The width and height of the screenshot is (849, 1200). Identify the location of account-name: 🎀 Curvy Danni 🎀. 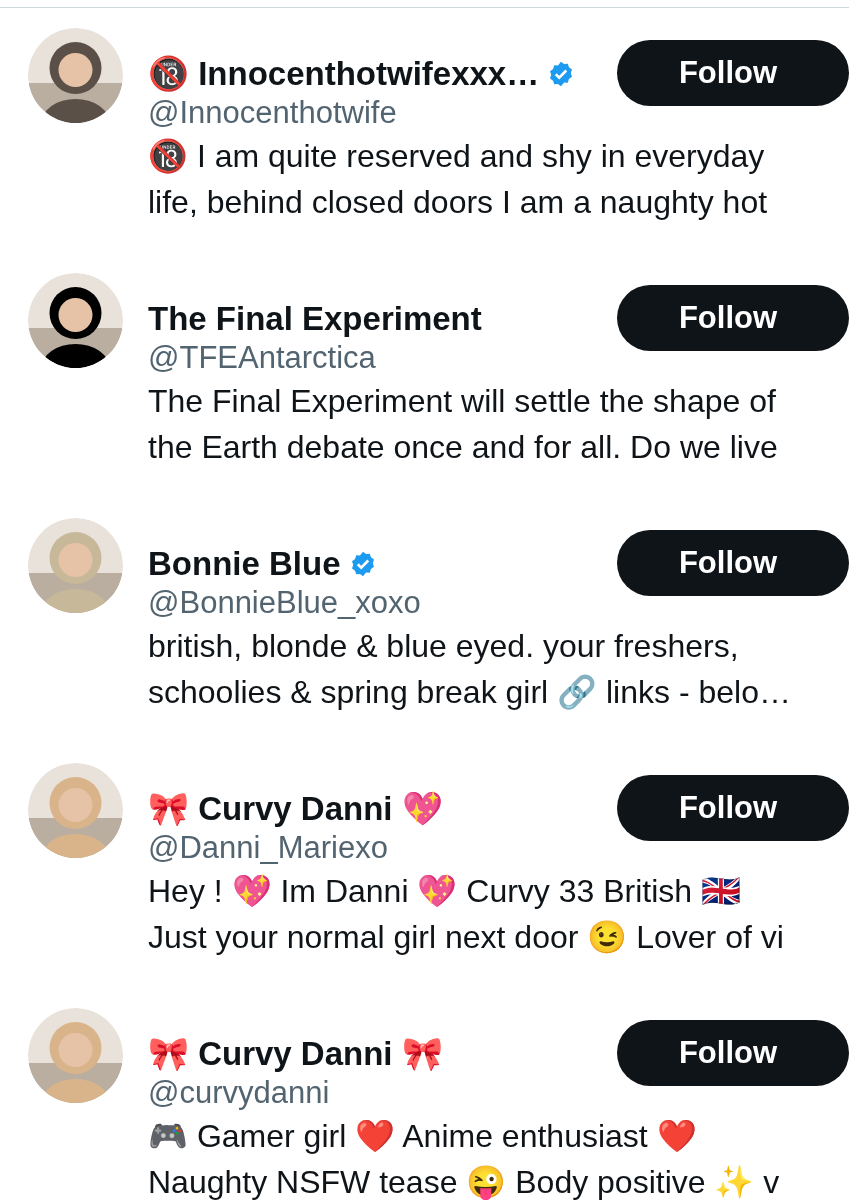
(295, 1054).